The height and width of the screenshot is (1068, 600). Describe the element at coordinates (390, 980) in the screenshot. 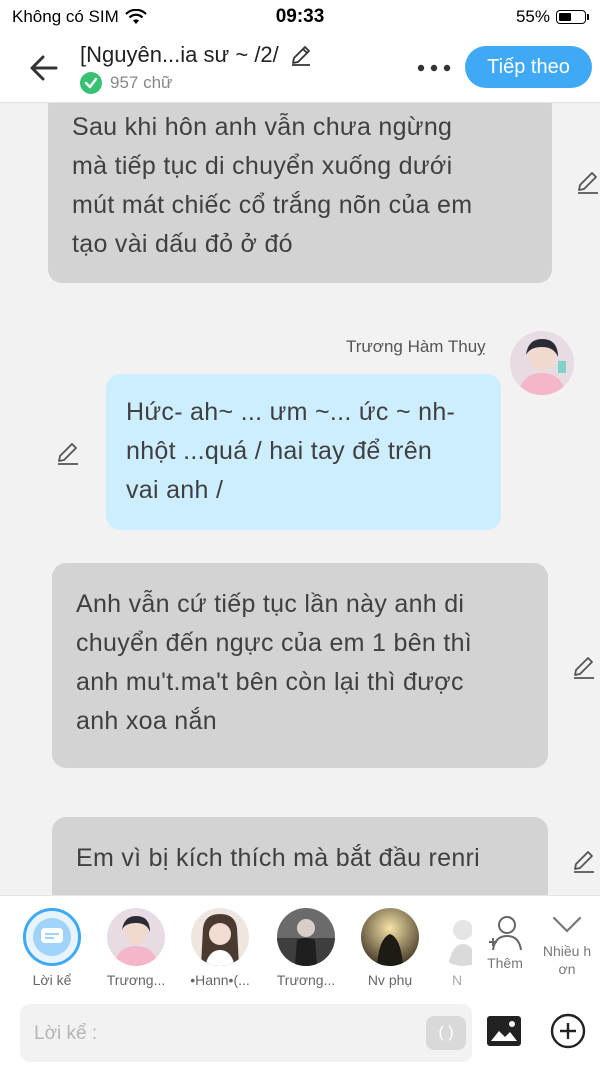

I see `character-label: Nv phụ` at that location.